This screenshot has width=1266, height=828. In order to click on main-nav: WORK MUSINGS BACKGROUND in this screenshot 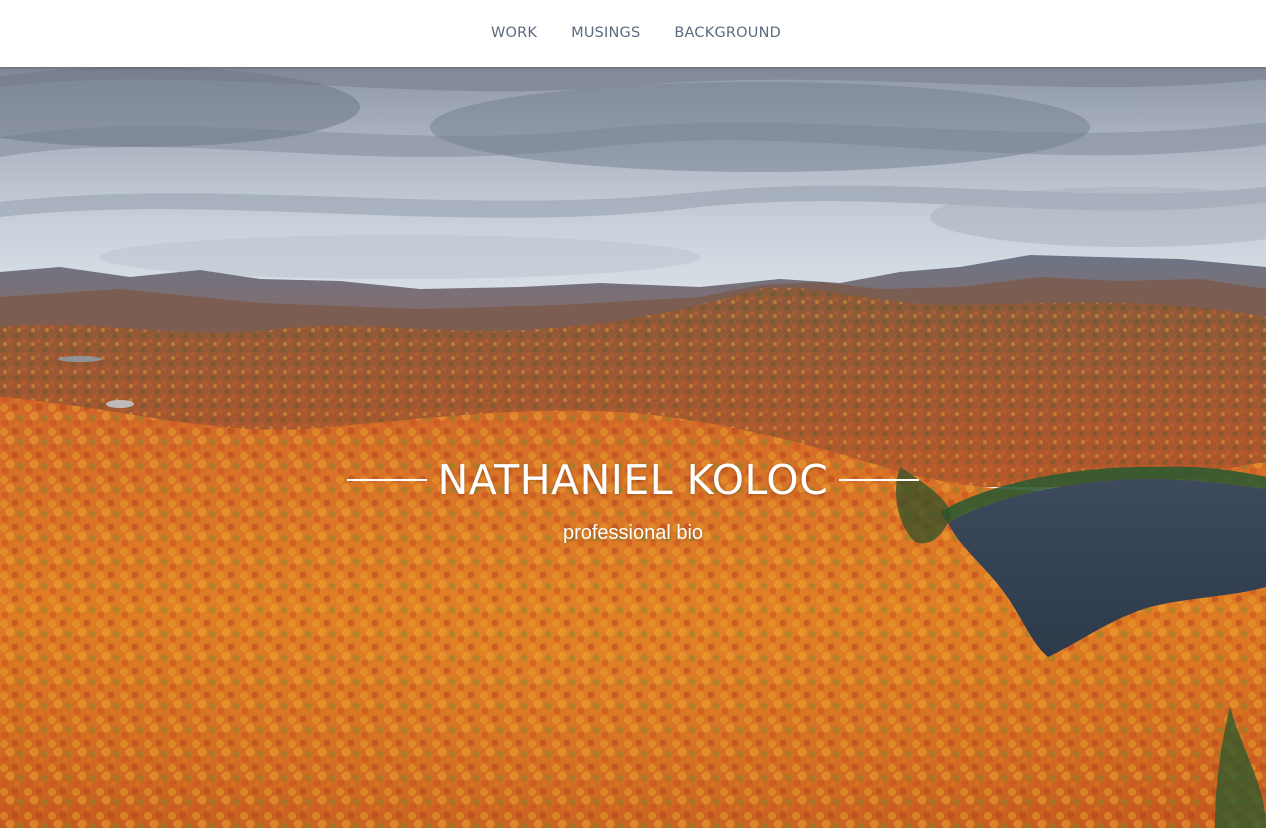, I will do `click(633, 33)`.